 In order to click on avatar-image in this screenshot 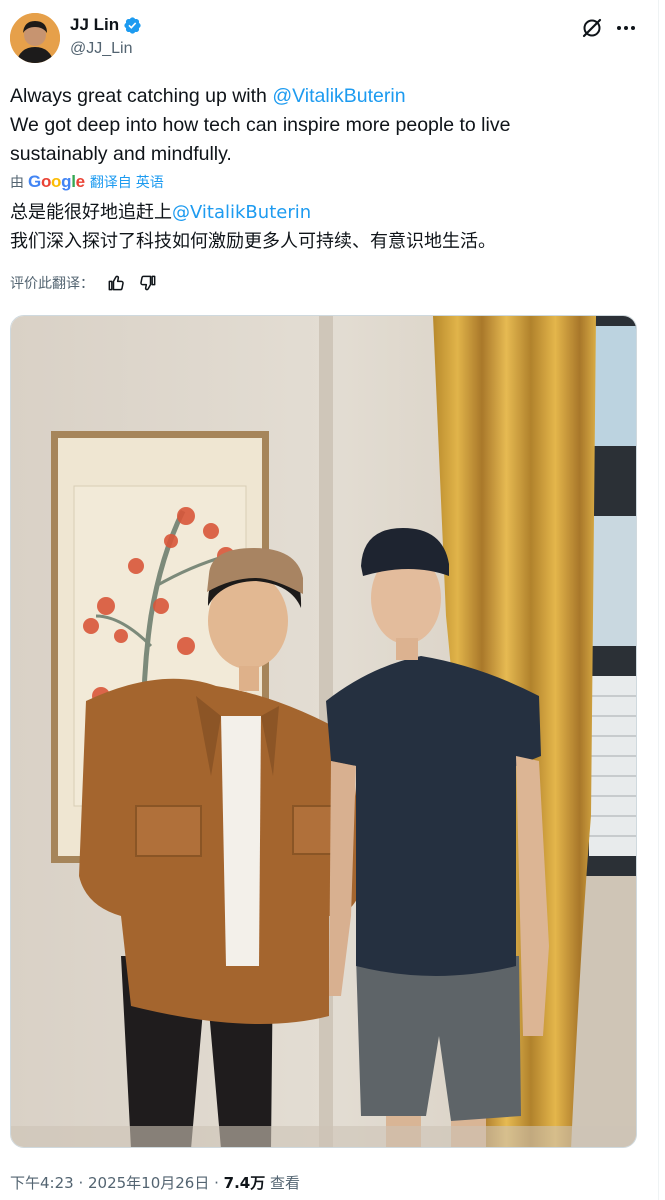, I will do `click(35, 38)`.